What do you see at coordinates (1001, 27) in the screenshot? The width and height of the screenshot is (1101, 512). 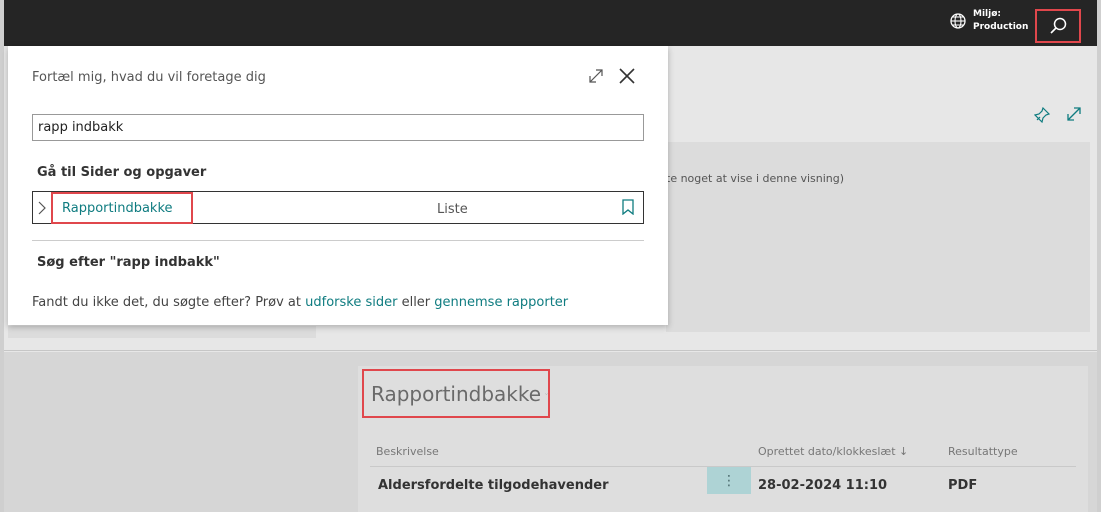 I see `environment-value: Production` at bounding box center [1001, 27].